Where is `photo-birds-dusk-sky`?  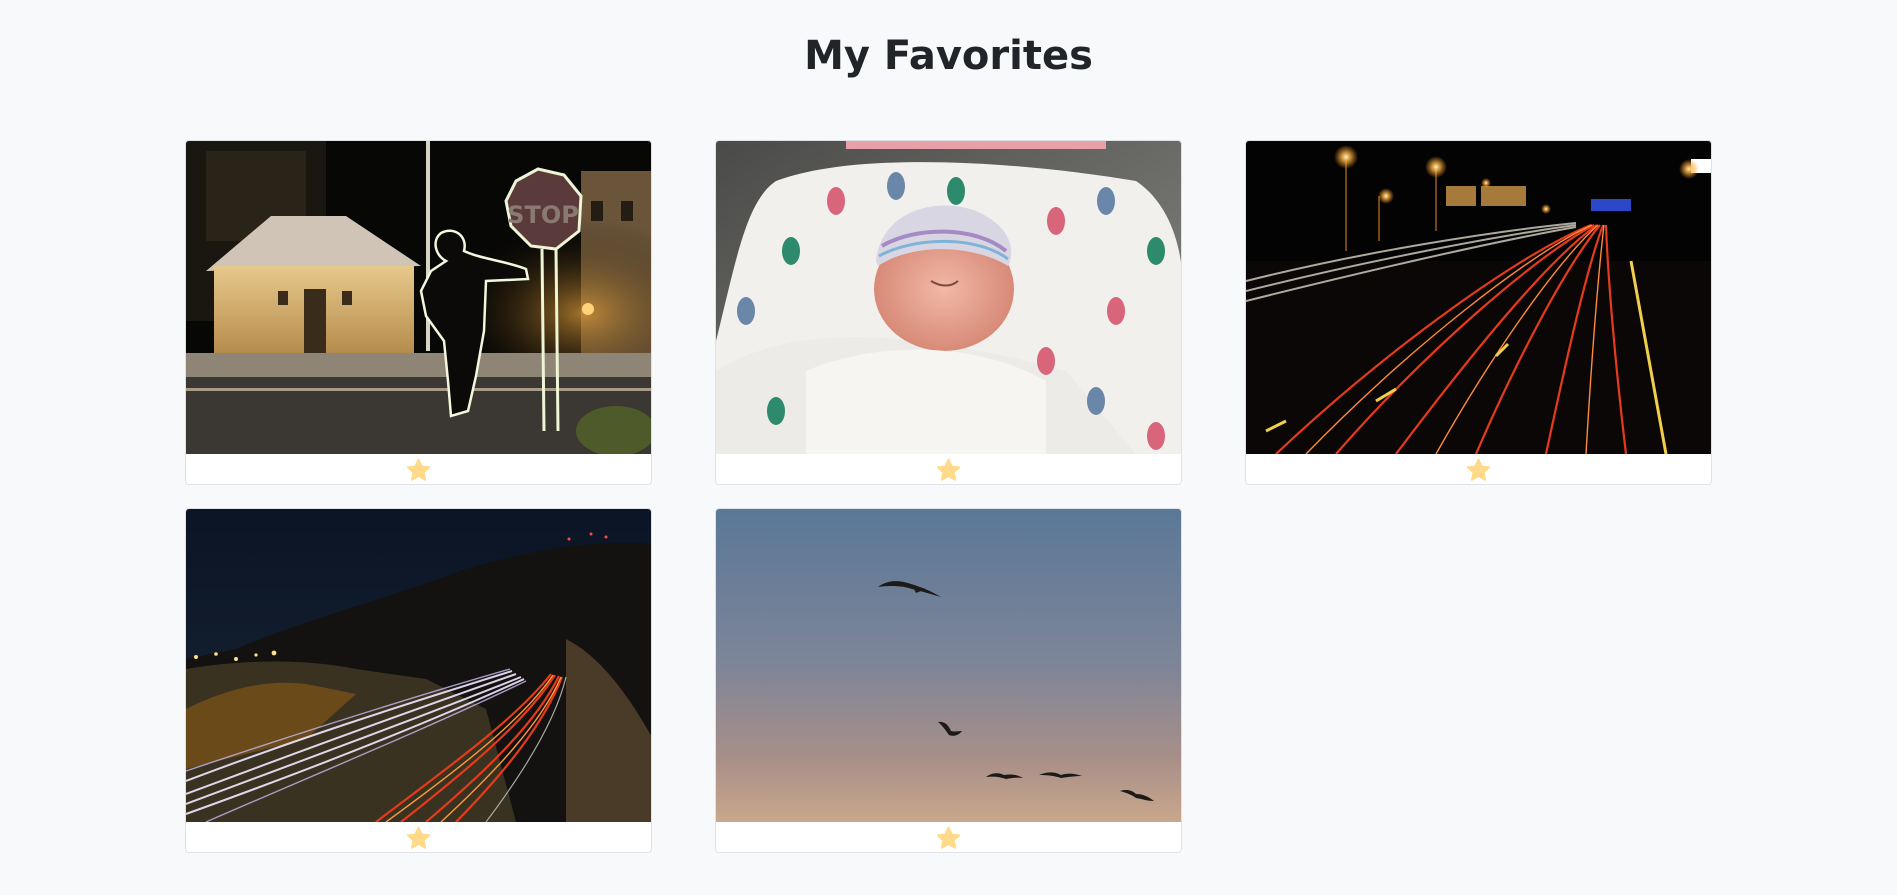
photo-birds-dusk-sky is located at coordinates (949, 665).